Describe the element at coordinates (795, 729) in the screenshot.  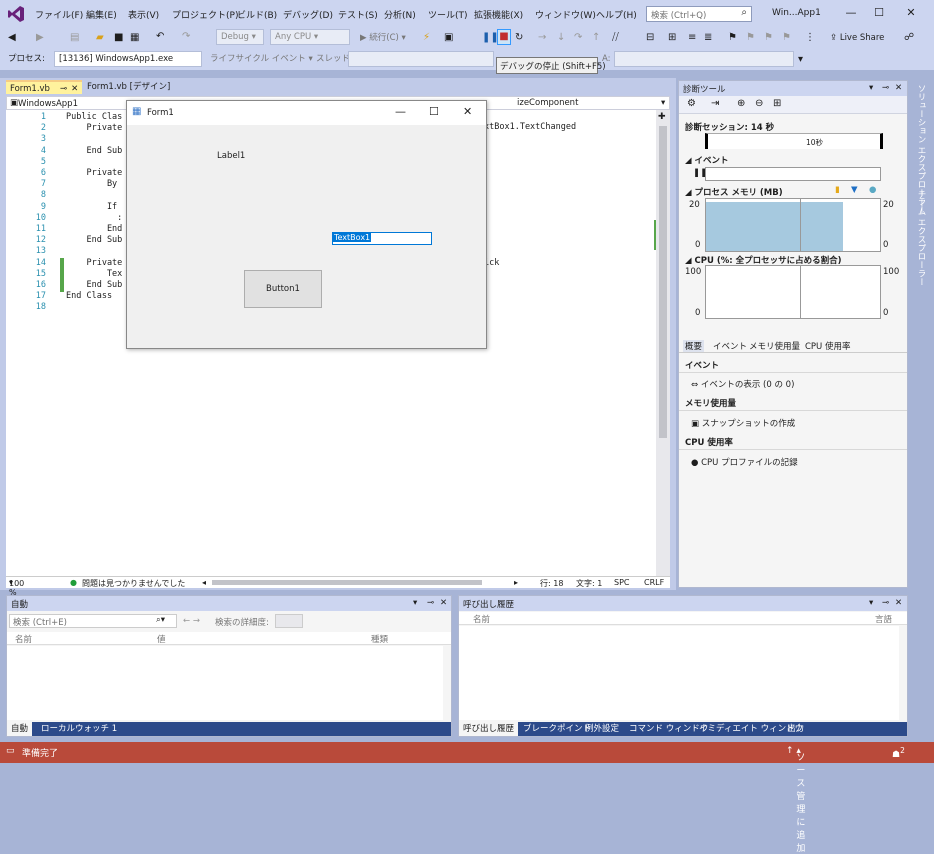
I see `tab-output: 出力` at that location.